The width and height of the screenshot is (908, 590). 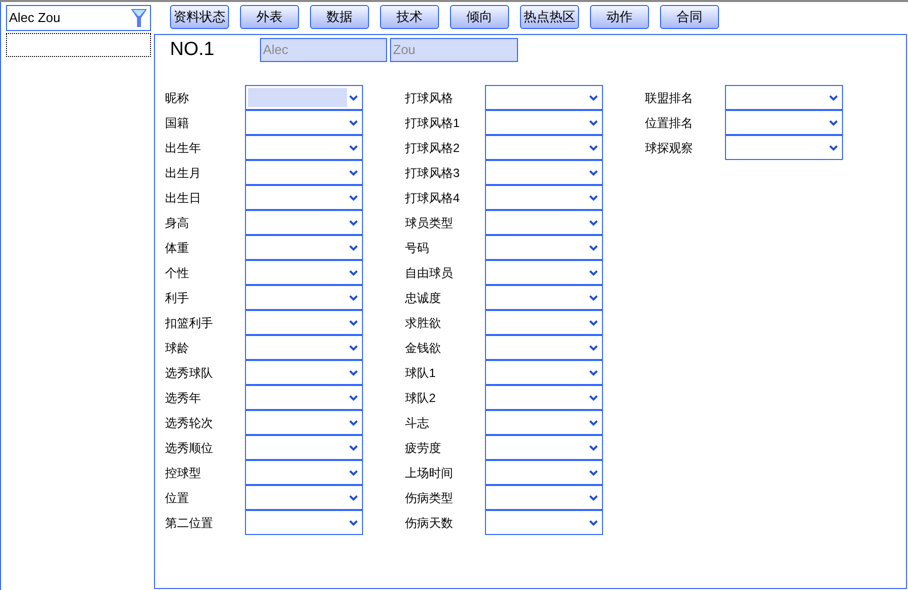 What do you see at coordinates (409, 17) in the screenshot?
I see `tab: 技术` at bounding box center [409, 17].